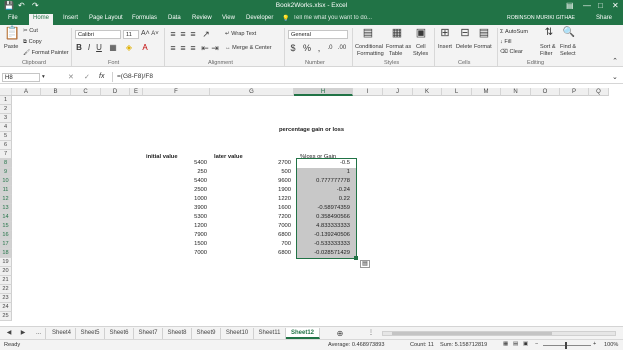 The image size is (623, 350). What do you see at coordinates (135, 76) in the screenshot?
I see `formula-input: =(G8-F8)/F8` at bounding box center [135, 76].